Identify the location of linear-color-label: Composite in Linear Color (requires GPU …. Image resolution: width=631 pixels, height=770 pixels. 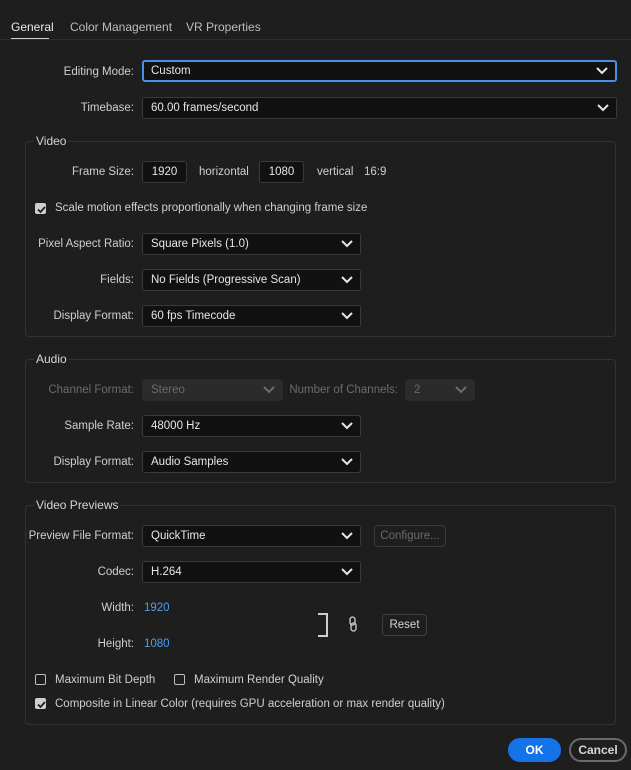
(250, 704).